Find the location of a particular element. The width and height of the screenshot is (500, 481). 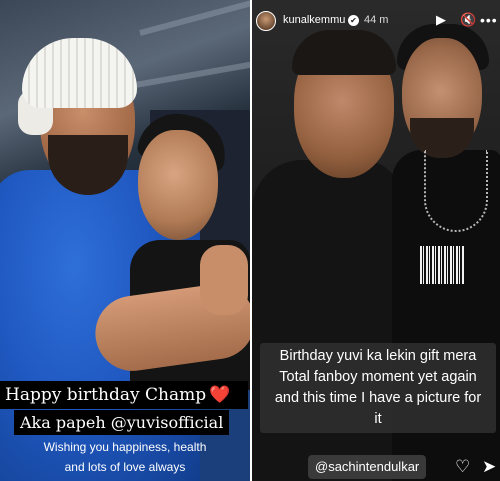

chain-necklace is located at coordinates (456, 191).